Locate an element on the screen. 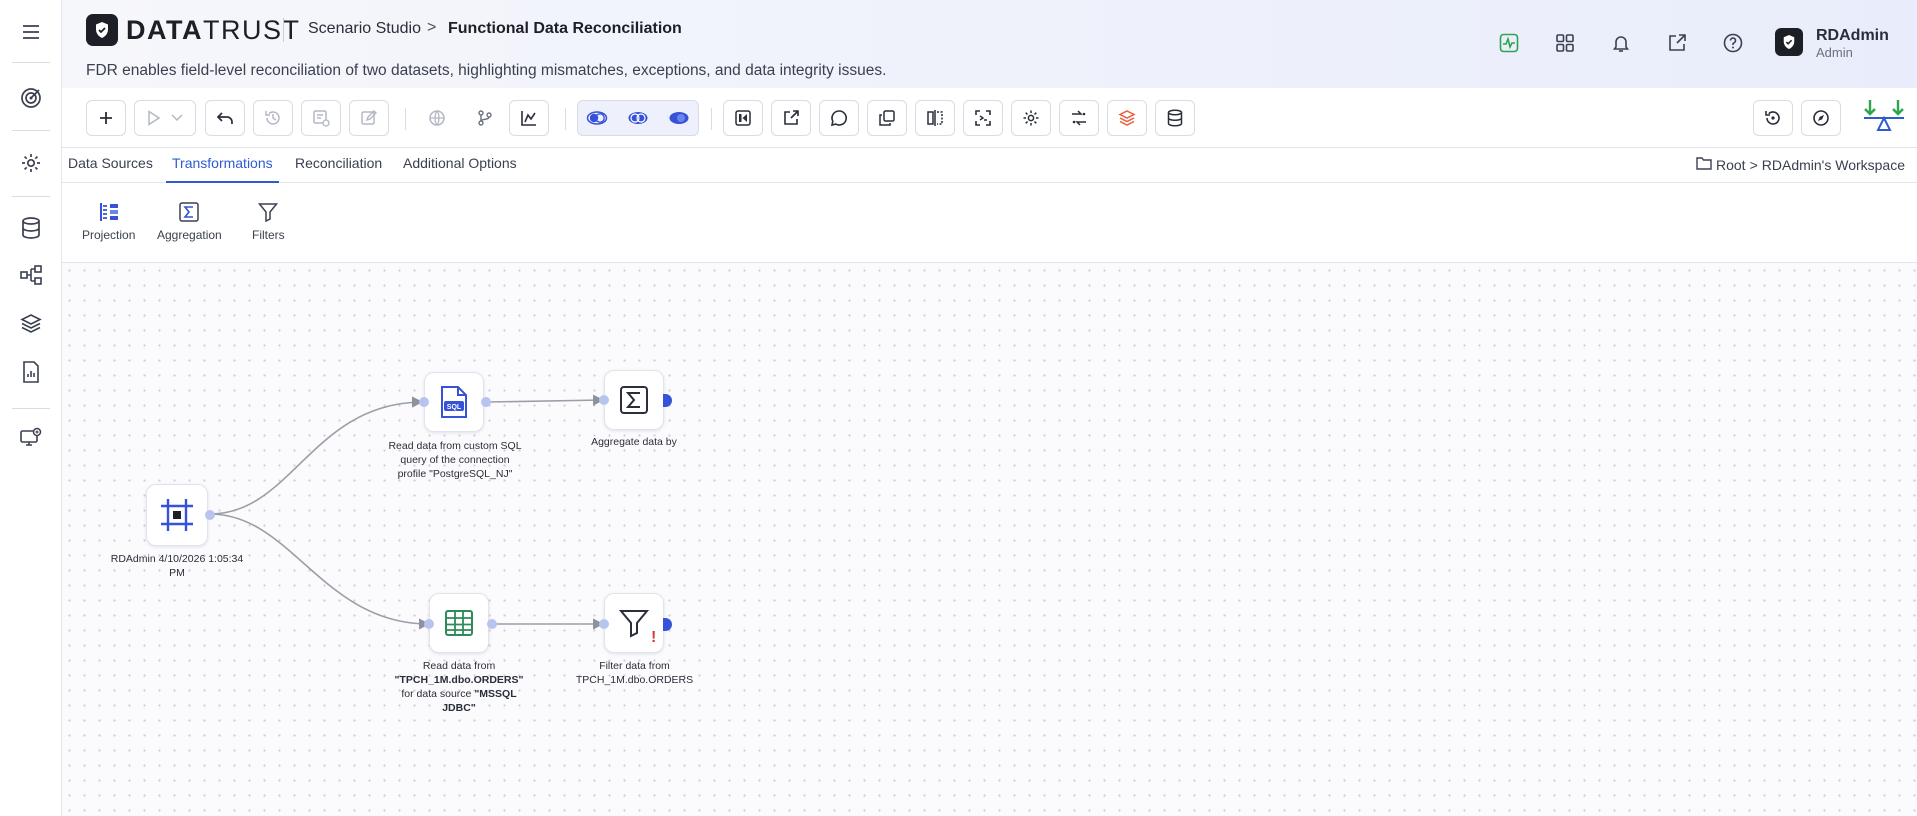  page-title: Functional Data Reconciliation is located at coordinates (565, 28).